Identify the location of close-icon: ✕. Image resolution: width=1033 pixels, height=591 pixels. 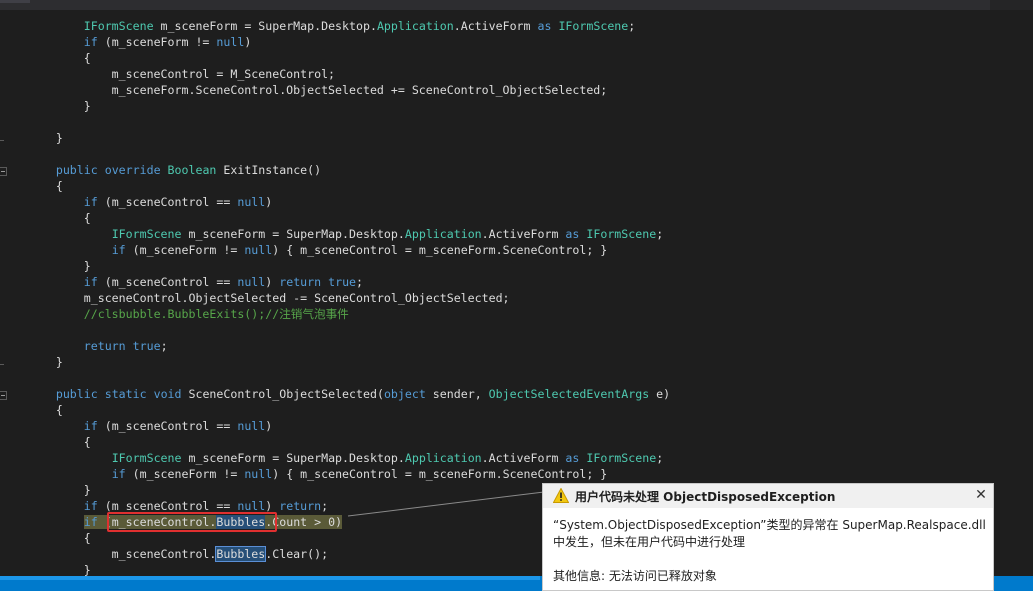
(981, 495).